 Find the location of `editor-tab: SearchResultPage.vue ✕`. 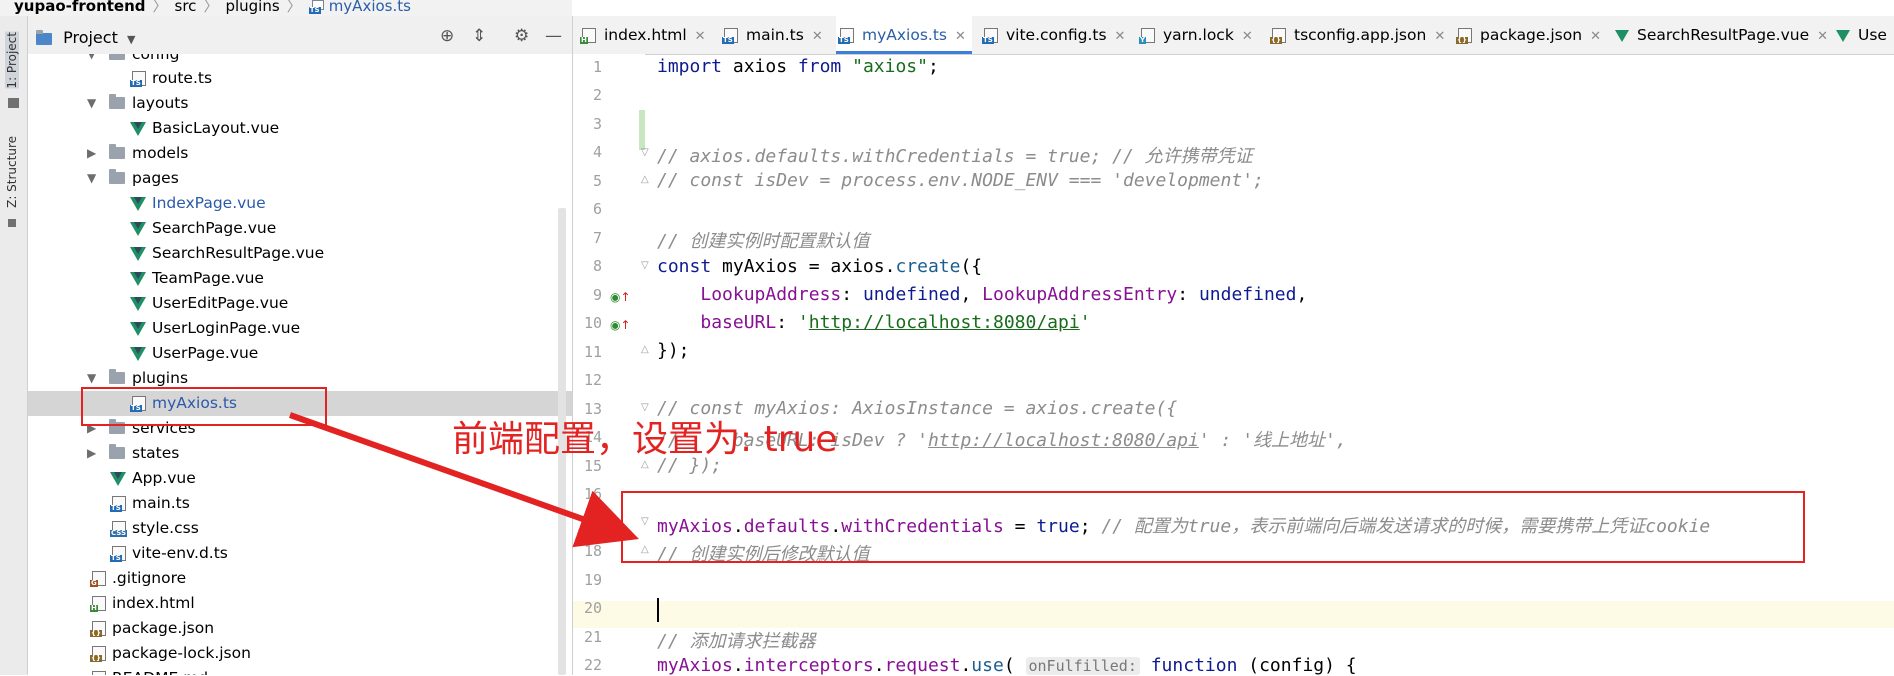

editor-tab: SearchResultPage.vue ✕ is located at coordinates (1719, 35).